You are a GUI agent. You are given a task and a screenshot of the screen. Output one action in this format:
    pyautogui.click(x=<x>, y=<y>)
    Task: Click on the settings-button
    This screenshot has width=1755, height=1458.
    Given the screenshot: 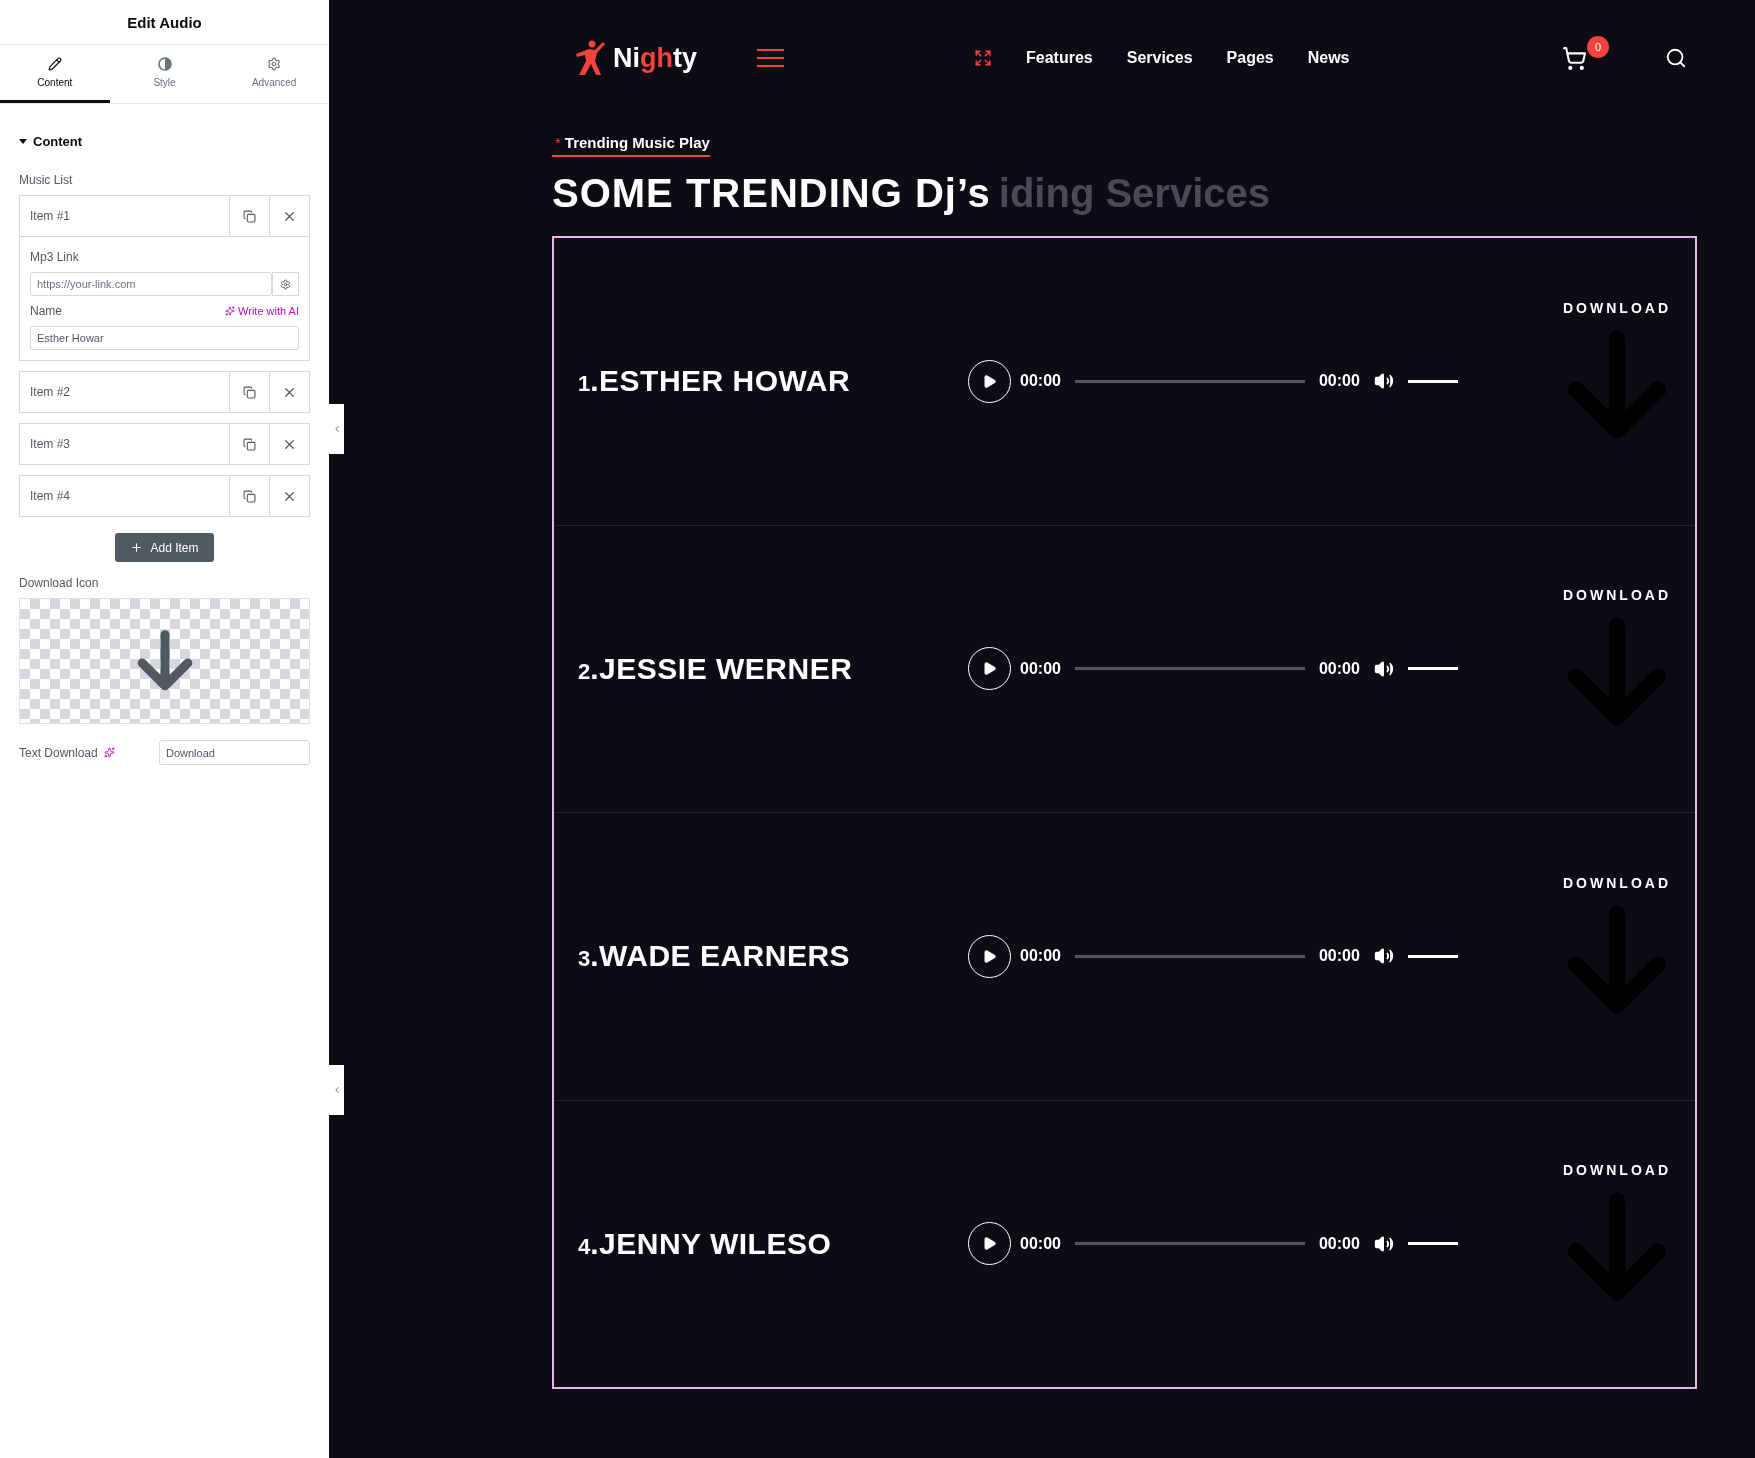 What is the action you would take?
    pyautogui.click(x=285, y=284)
    